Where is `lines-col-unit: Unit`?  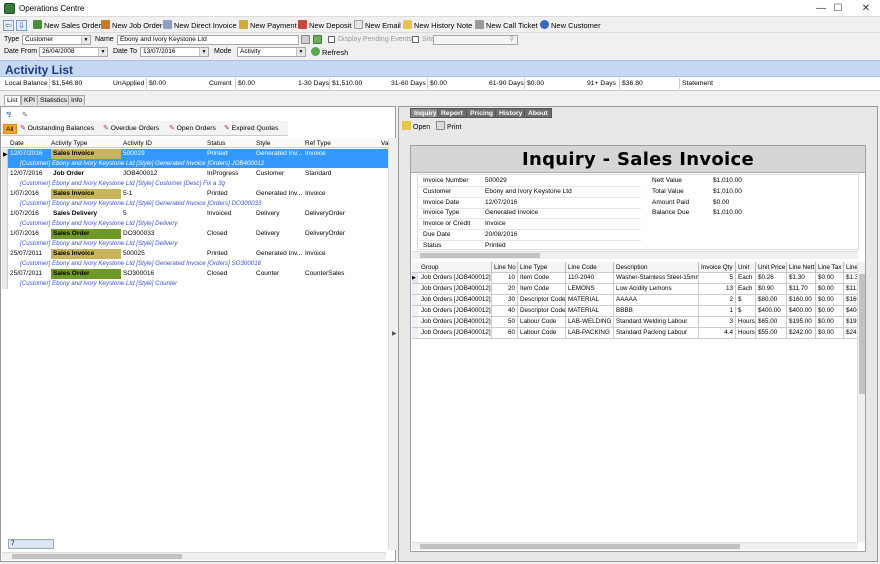 lines-col-unit: Unit is located at coordinates (746, 267).